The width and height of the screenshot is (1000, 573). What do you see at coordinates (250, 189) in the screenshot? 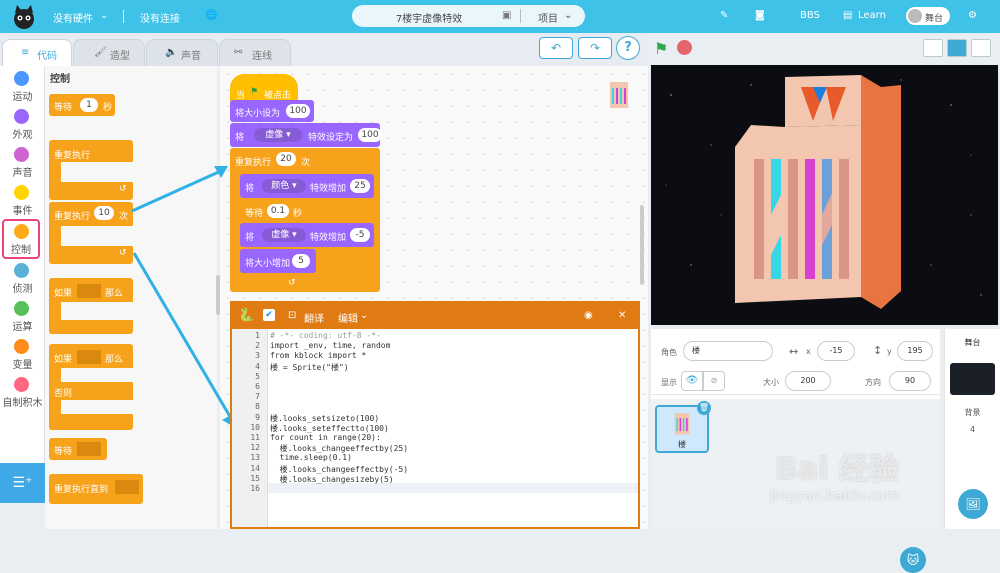
I see `block-label: 将` at bounding box center [250, 189].